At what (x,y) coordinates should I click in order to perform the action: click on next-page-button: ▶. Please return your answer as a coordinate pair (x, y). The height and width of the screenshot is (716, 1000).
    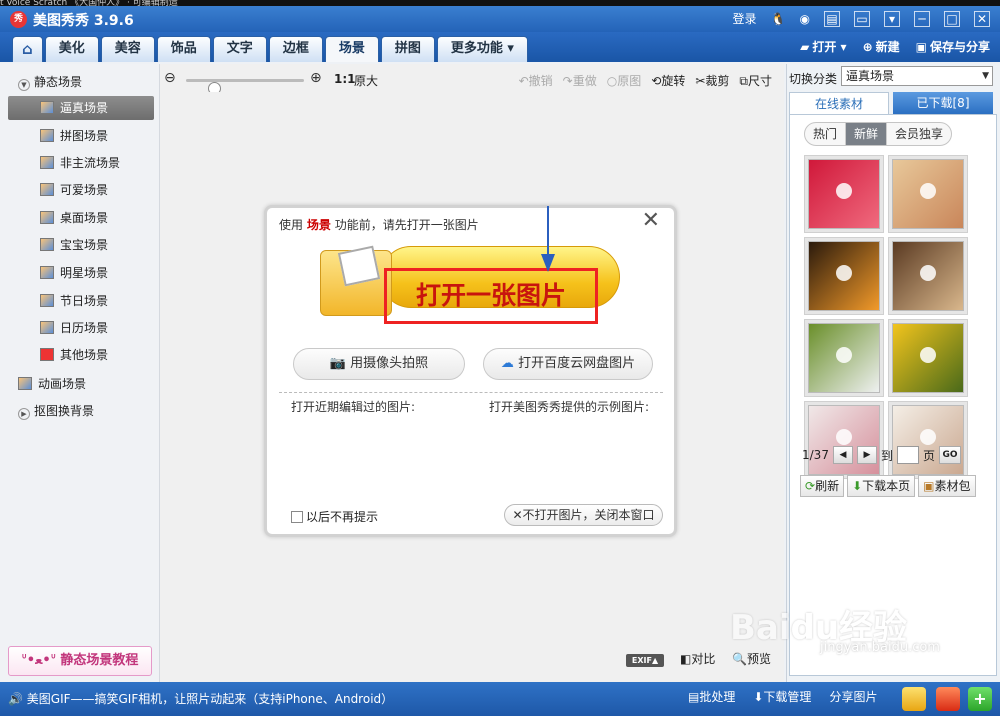
    Looking at the image, I should click on (866, 455).